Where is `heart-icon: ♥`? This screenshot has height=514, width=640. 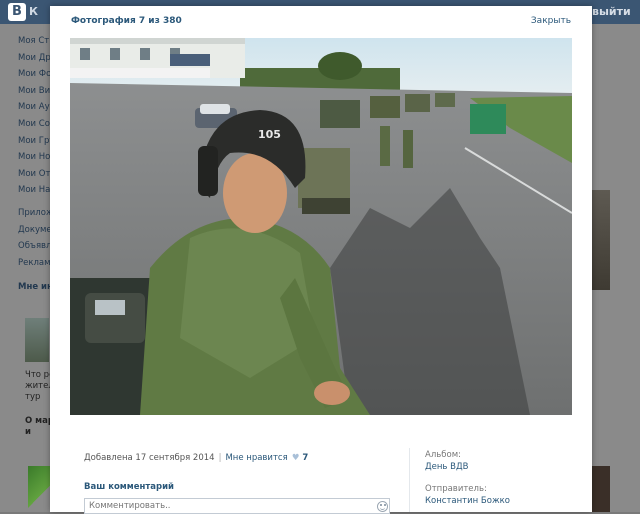
heart-icon: ♥ is located at coordinates (296, 458).